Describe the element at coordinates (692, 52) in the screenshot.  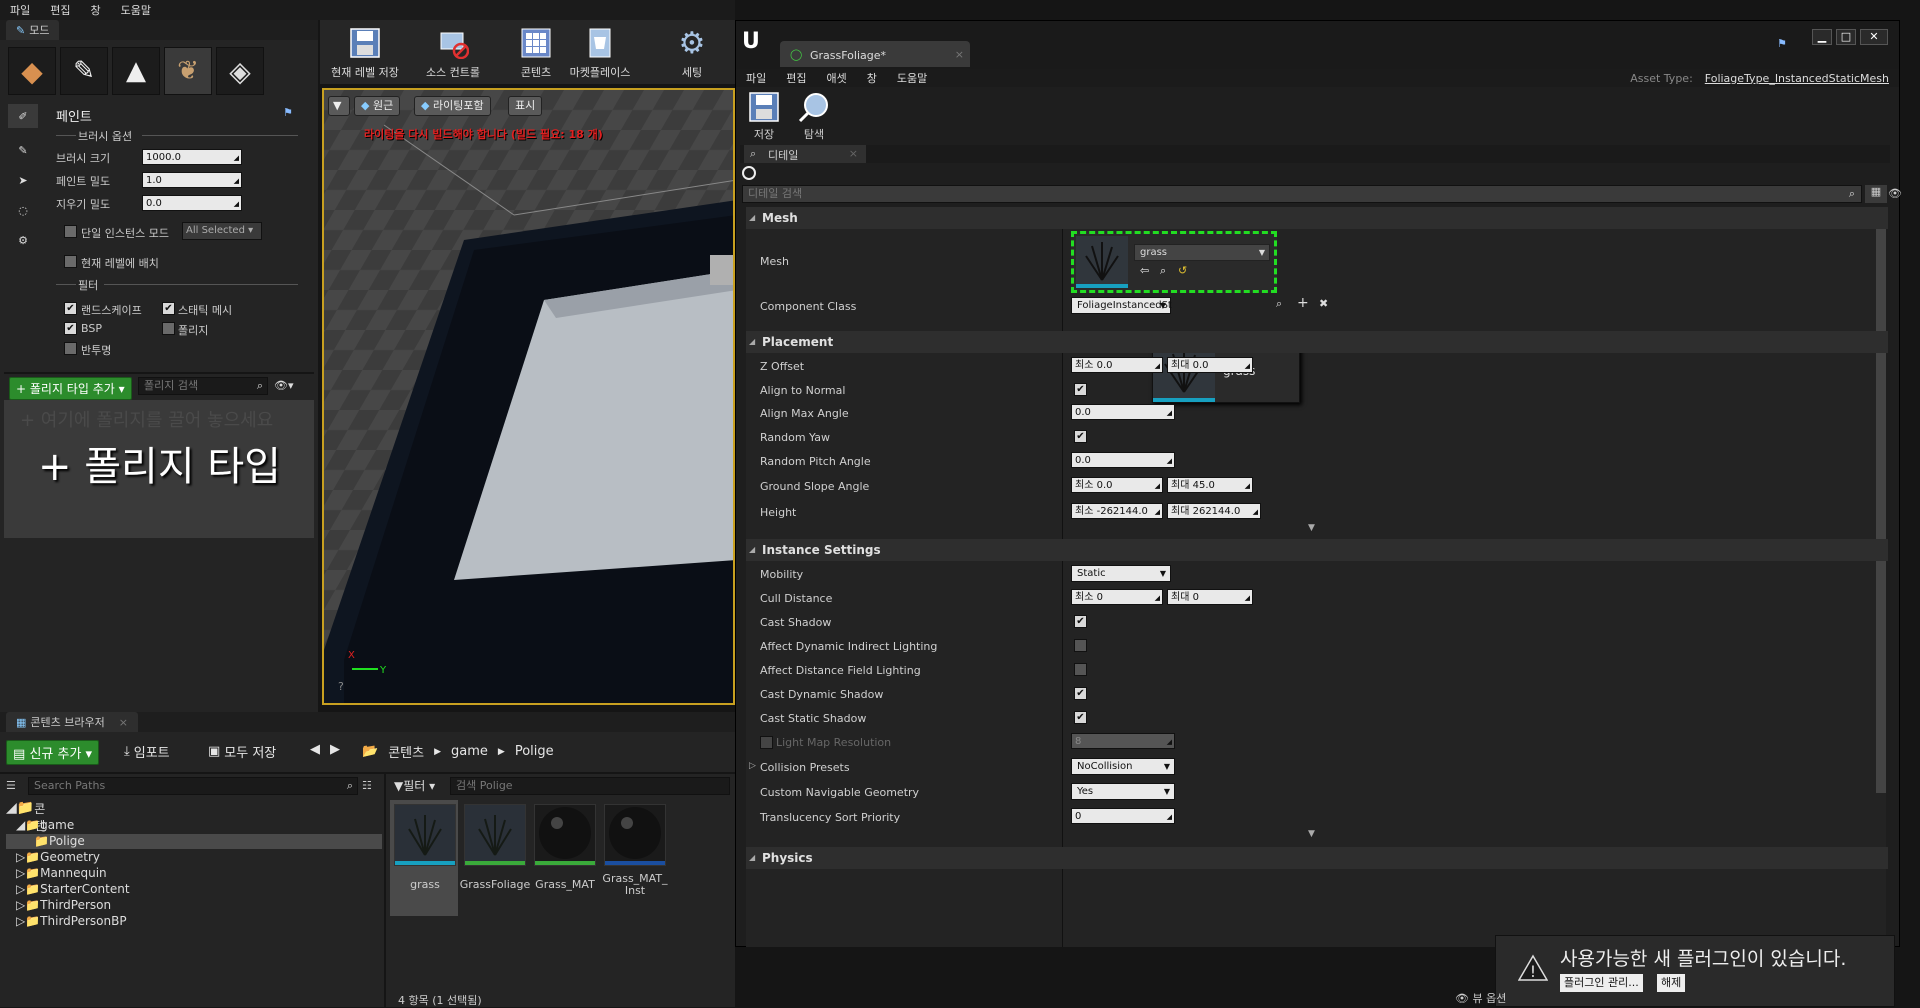
I see `settings-button: ⚙ 세팅` at that location.